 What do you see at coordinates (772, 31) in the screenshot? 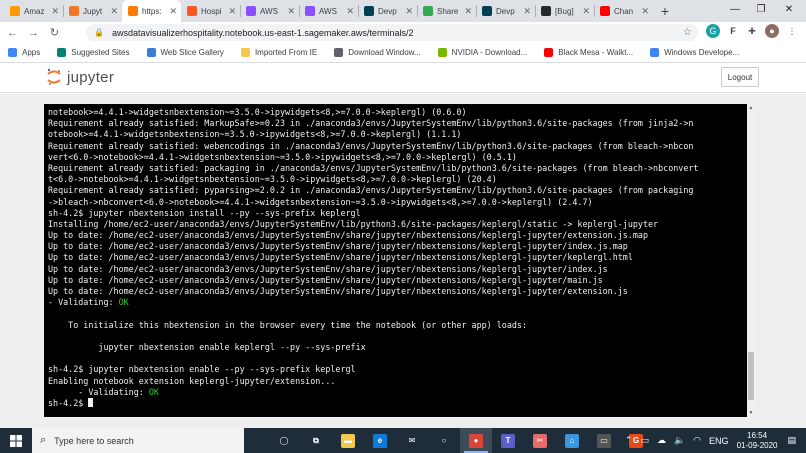
I see `profile-avatar: ●` at bounding box center [772, 31].